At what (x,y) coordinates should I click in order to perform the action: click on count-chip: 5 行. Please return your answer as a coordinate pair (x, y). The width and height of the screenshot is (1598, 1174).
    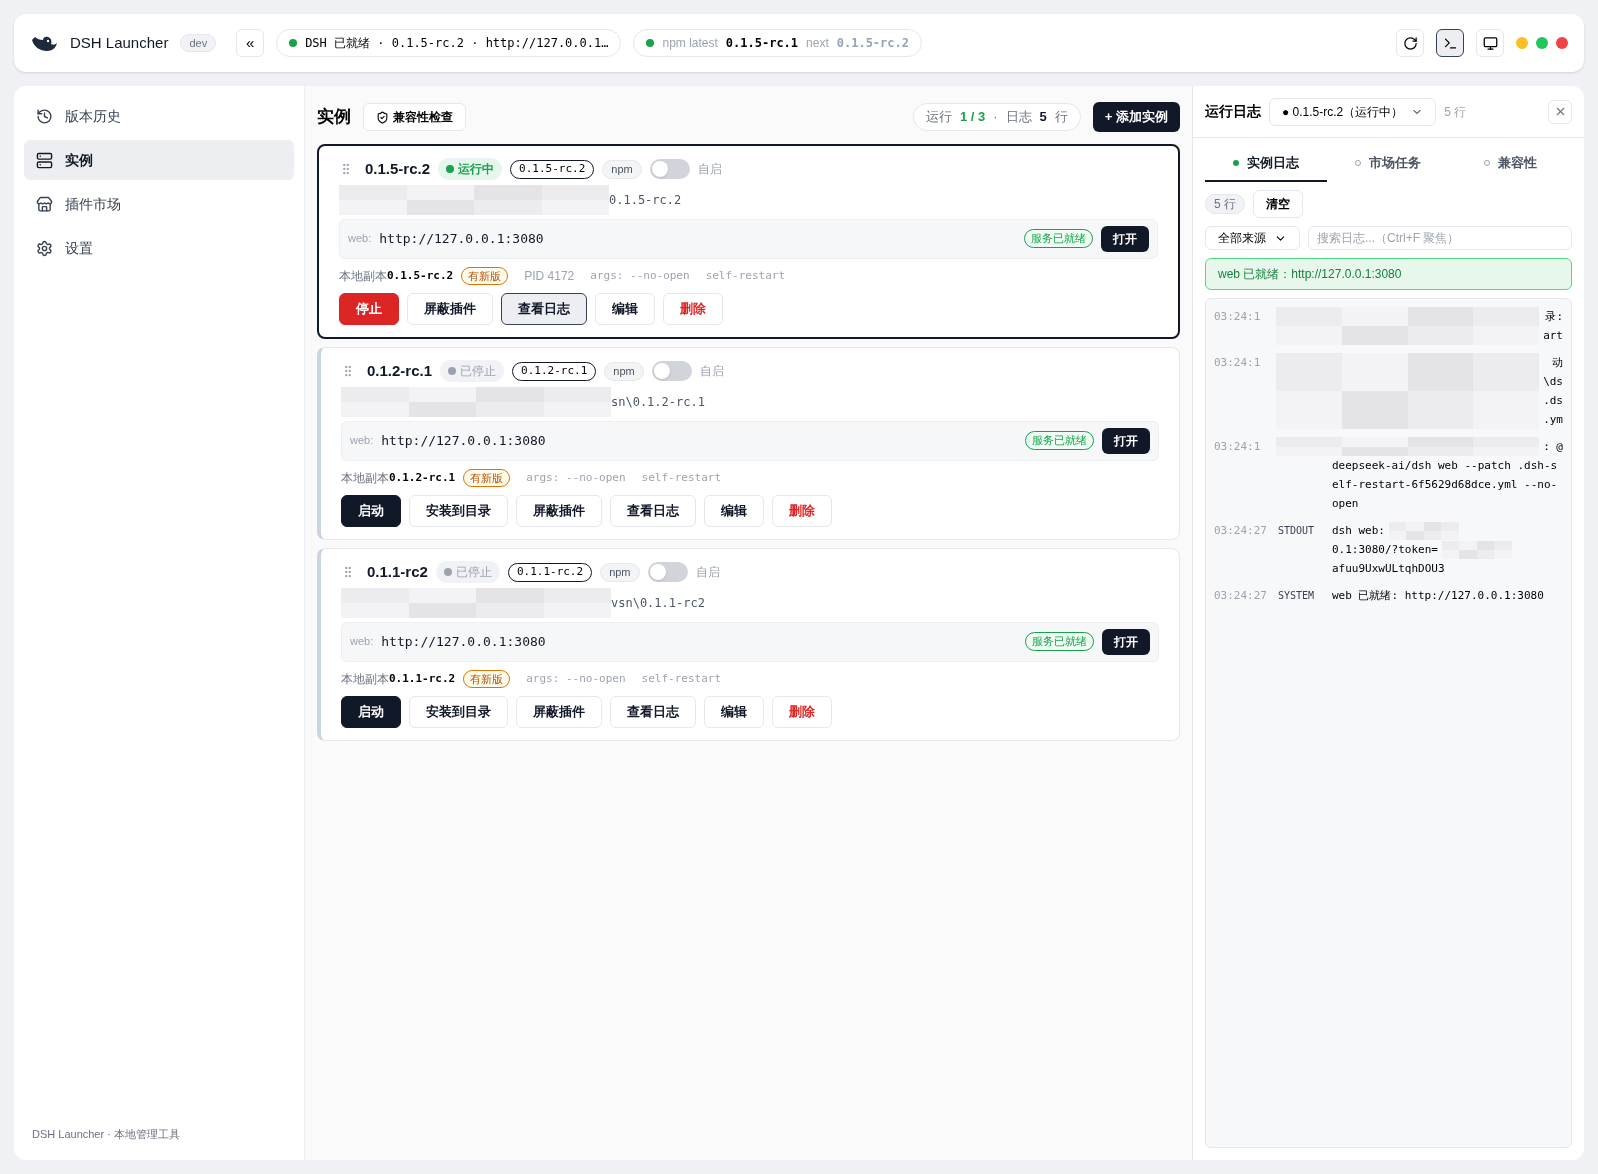
    Looking at the image, I should click on (1225, 204).